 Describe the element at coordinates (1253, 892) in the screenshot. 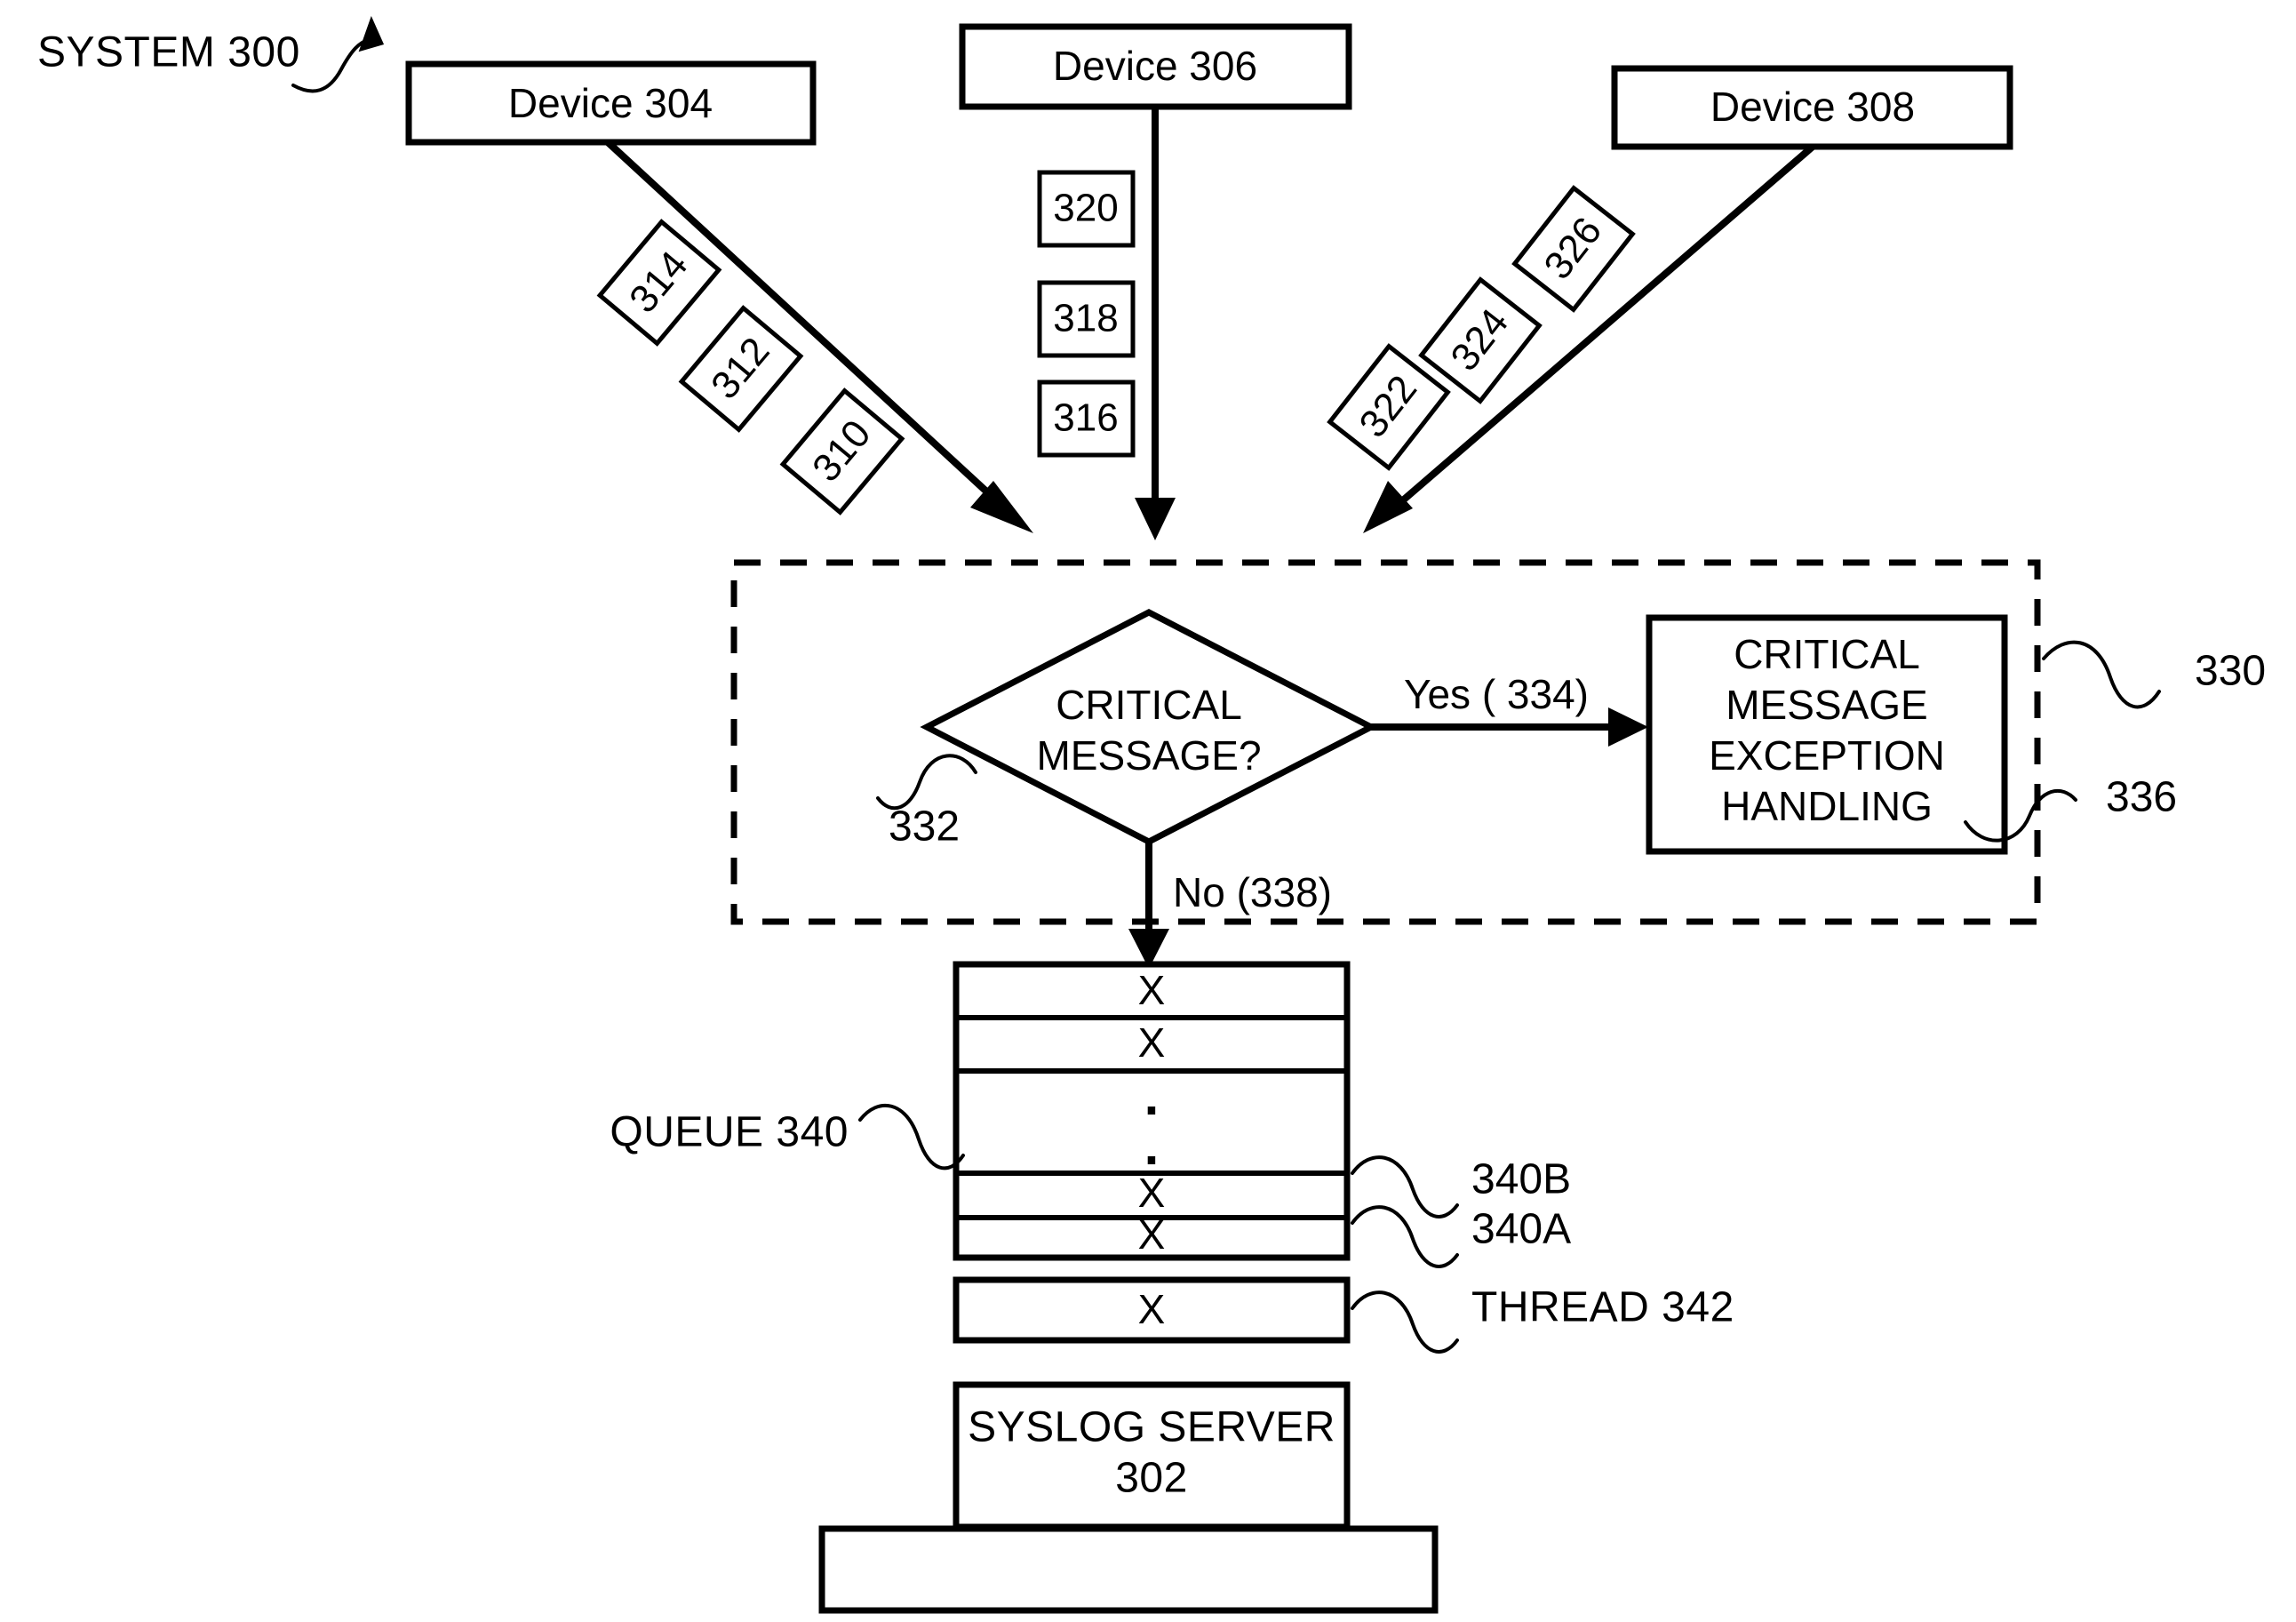

I see `no-branch-label: No (338)` at that location.